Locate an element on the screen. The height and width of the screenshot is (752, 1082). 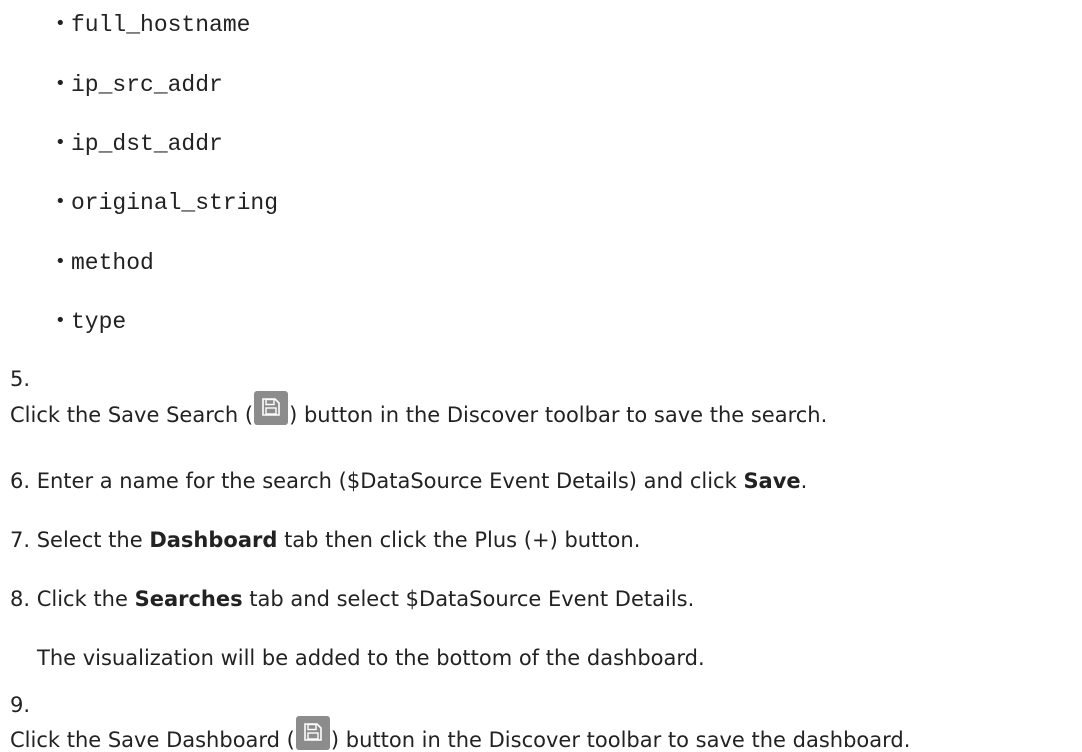
step-number: 5. is located at coordinates (20, 379).